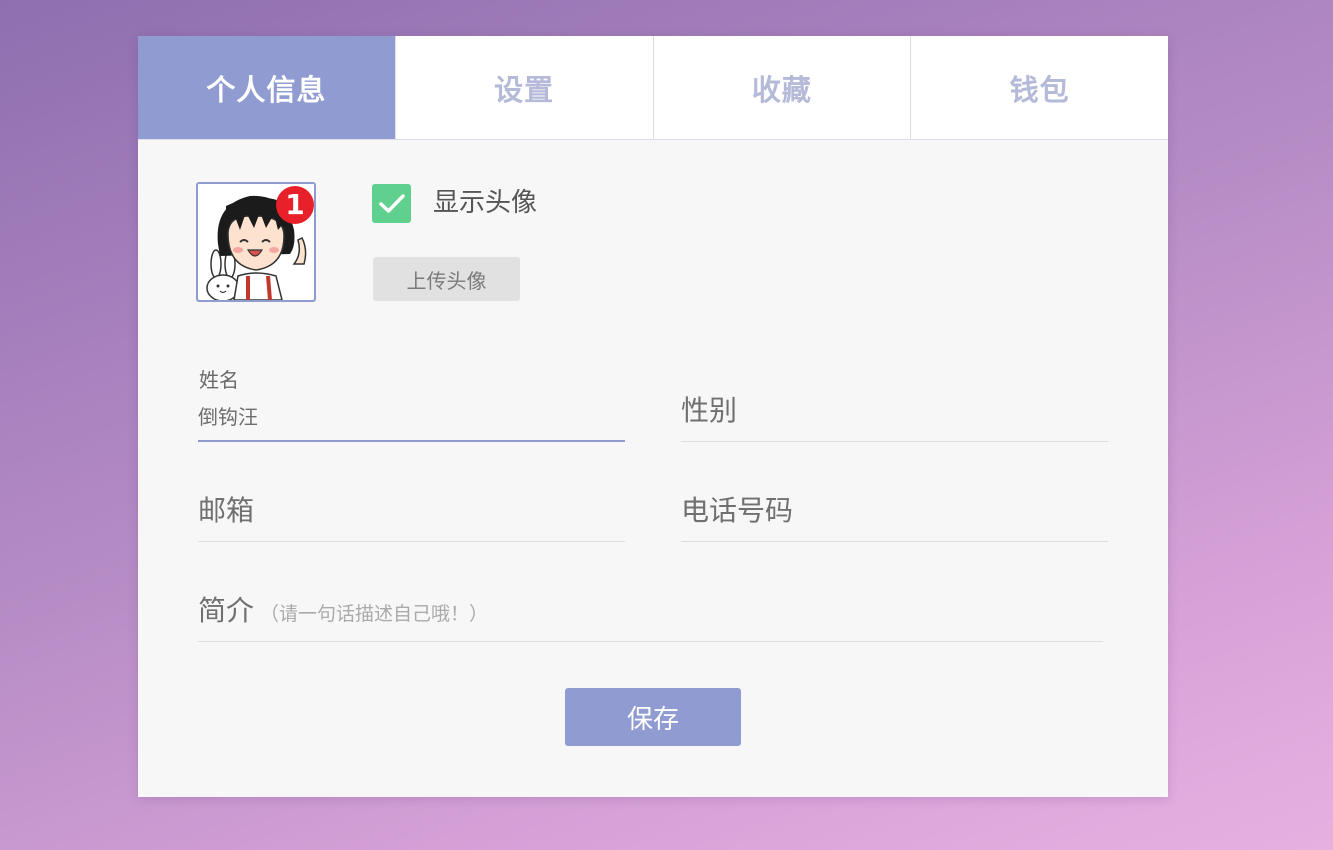  I want to click on email-placeholder: 邮箱, so click(226, 510).